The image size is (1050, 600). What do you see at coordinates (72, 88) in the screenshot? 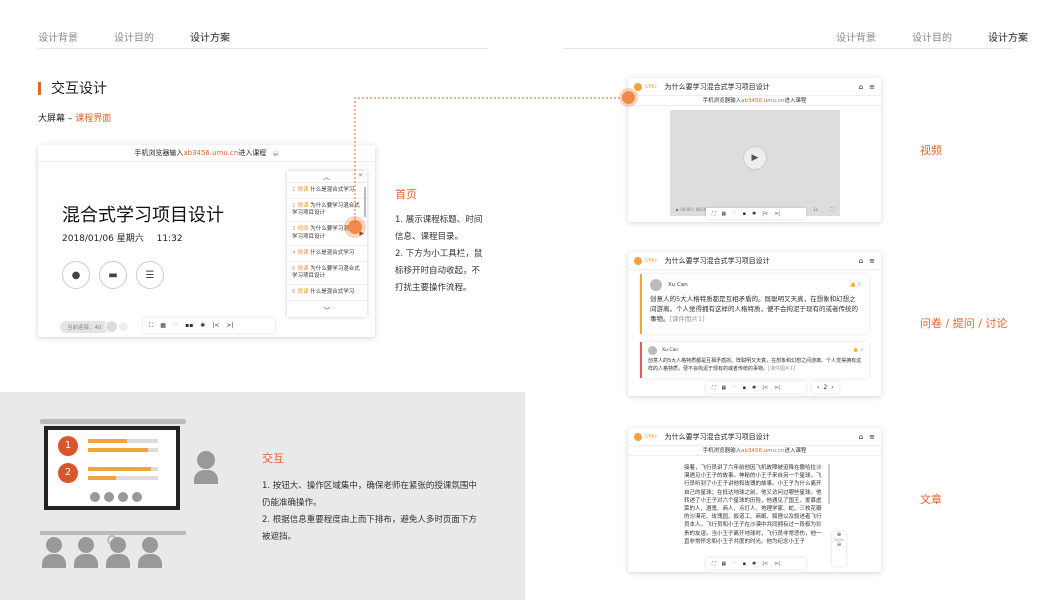
I see `section-title: 交互设计` at bounding box center [72, 88].